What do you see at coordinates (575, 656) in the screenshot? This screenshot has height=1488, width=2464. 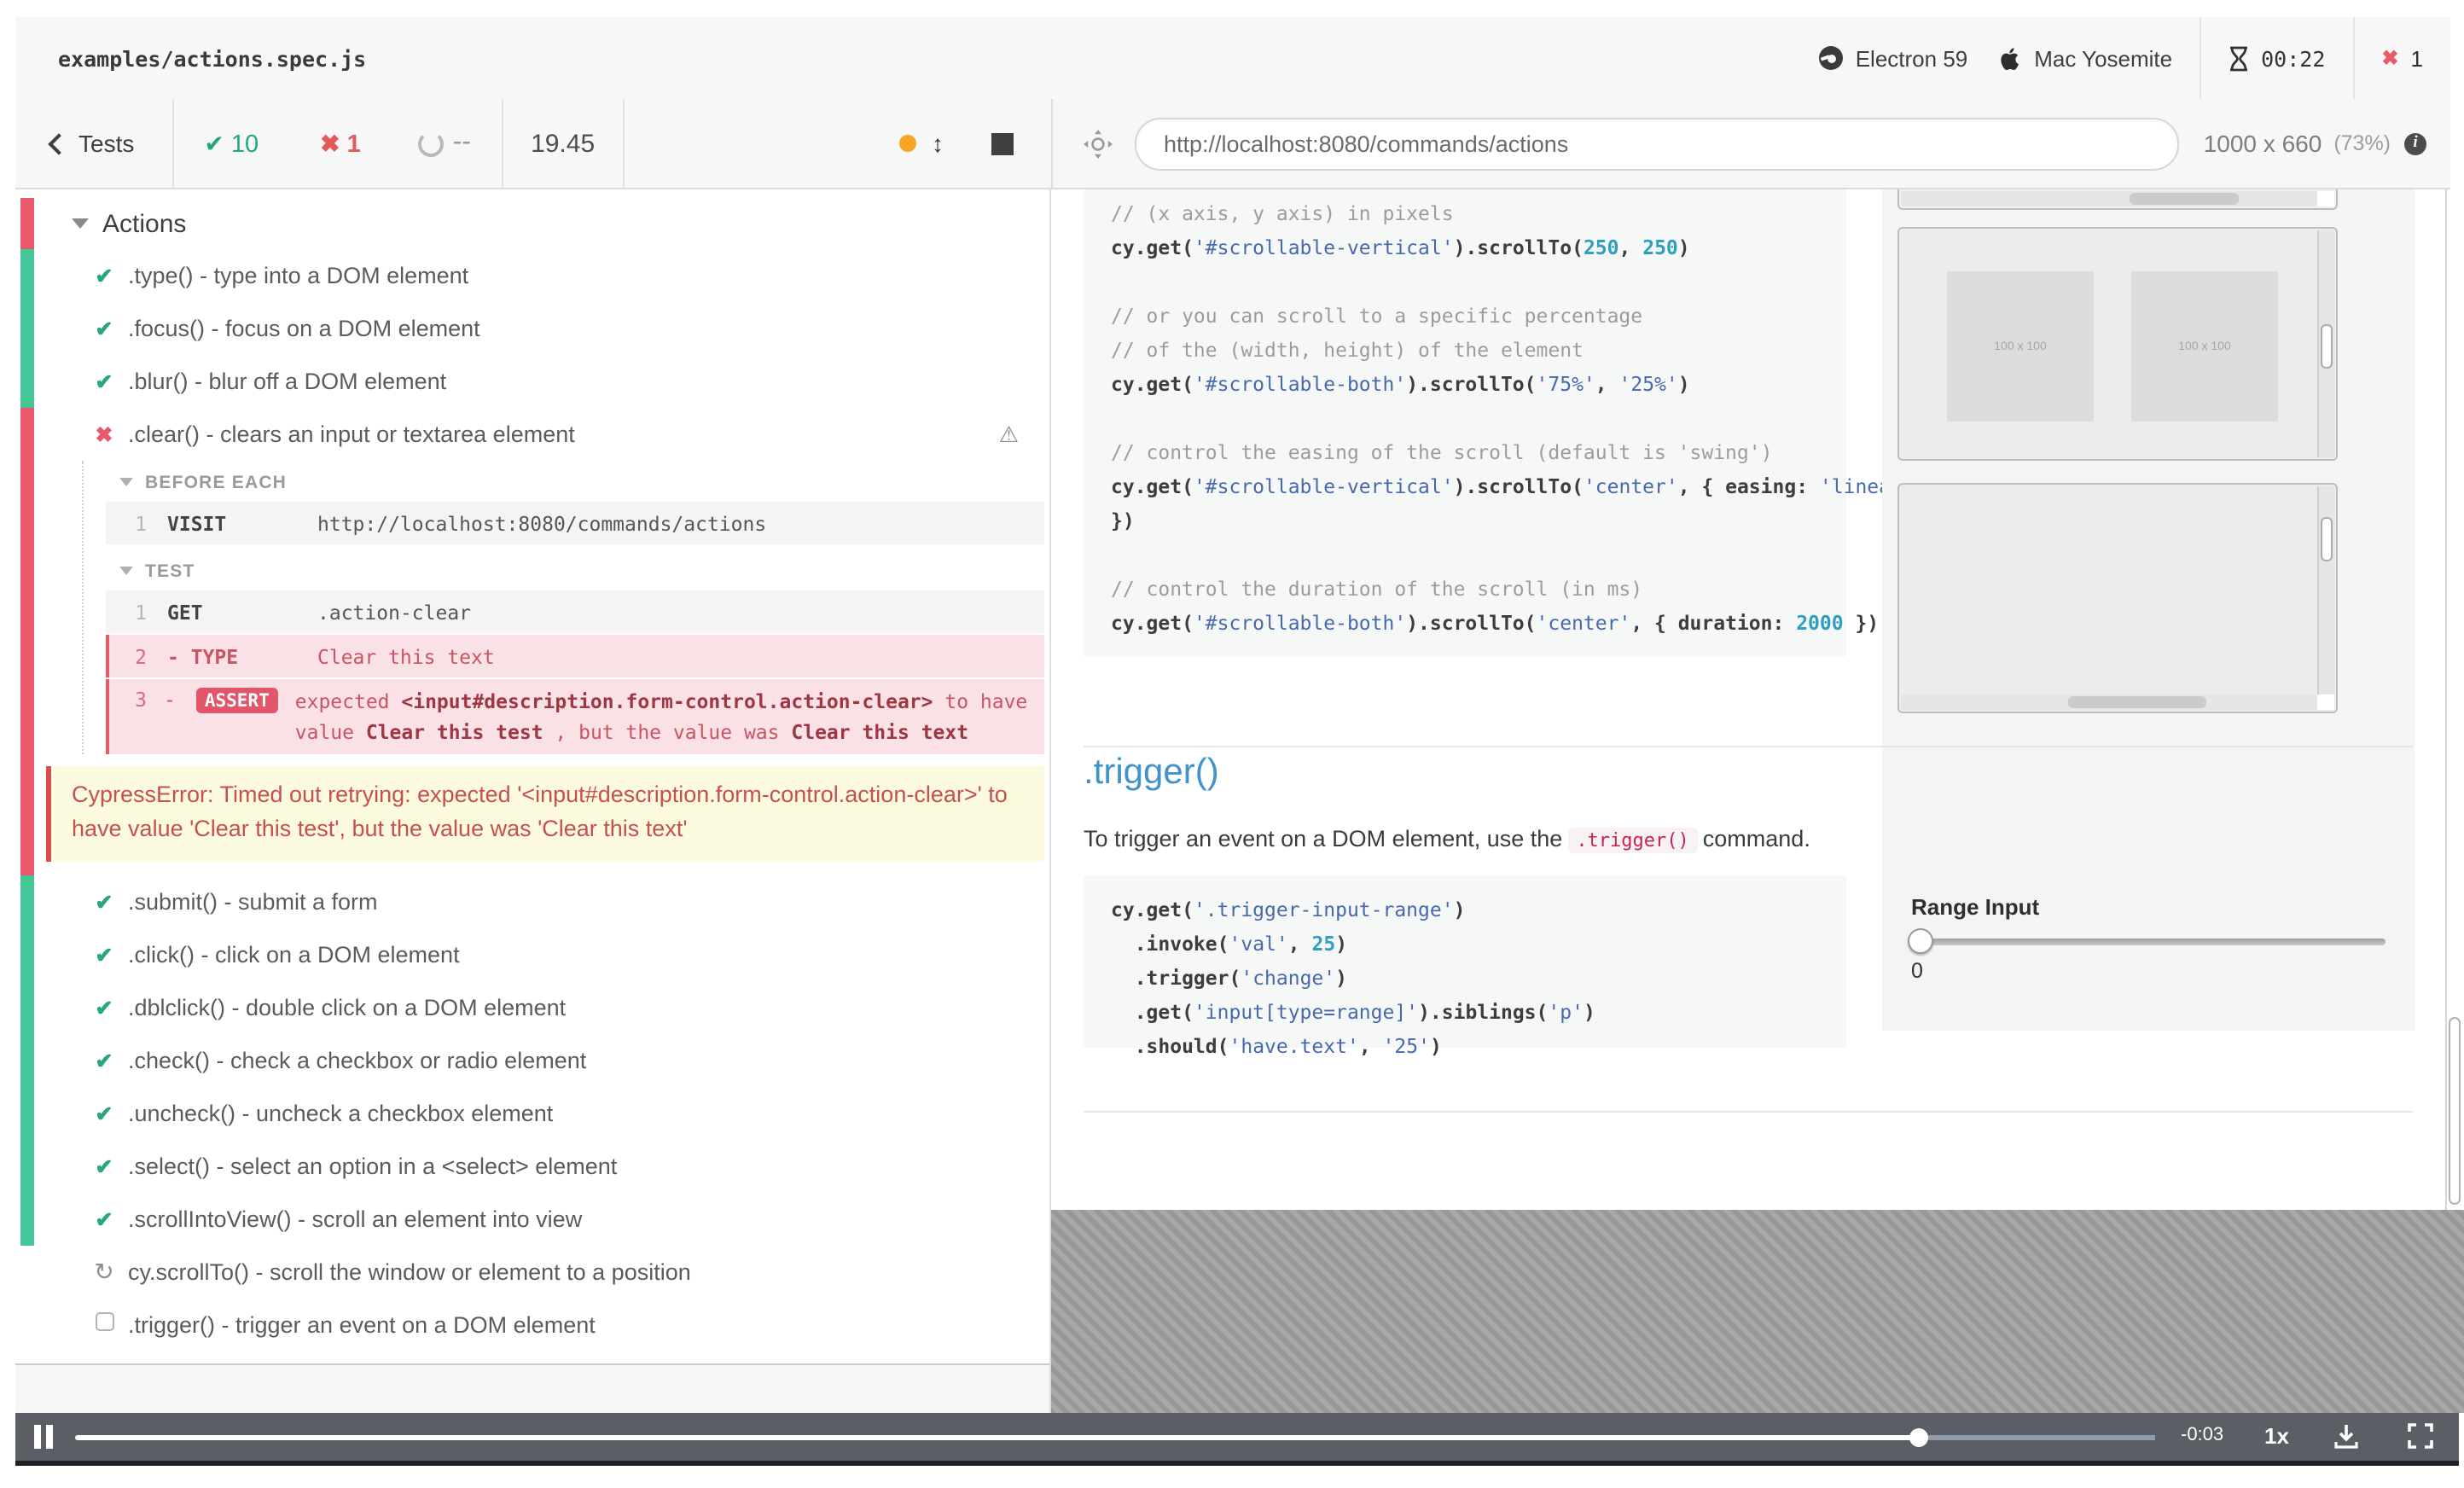 I see `command-row-type: 2 - TYPE Clear this text` at bounding box center [575, 656].